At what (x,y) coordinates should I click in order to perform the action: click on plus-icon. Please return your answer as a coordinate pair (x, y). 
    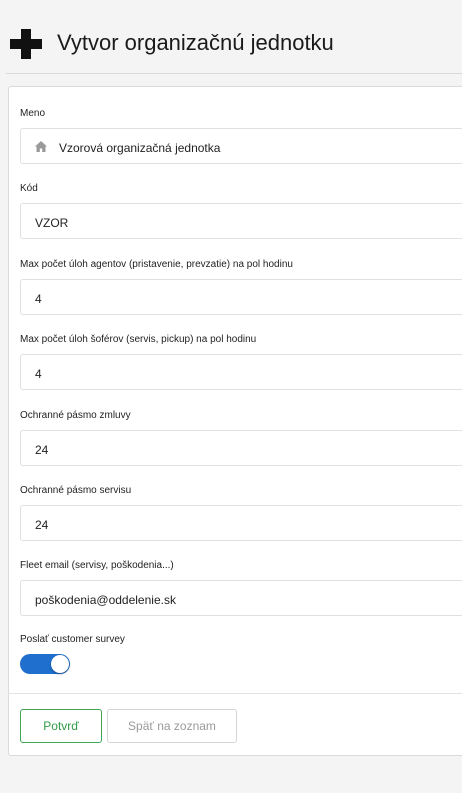
    Looking at the image, I should click on (26, 44).